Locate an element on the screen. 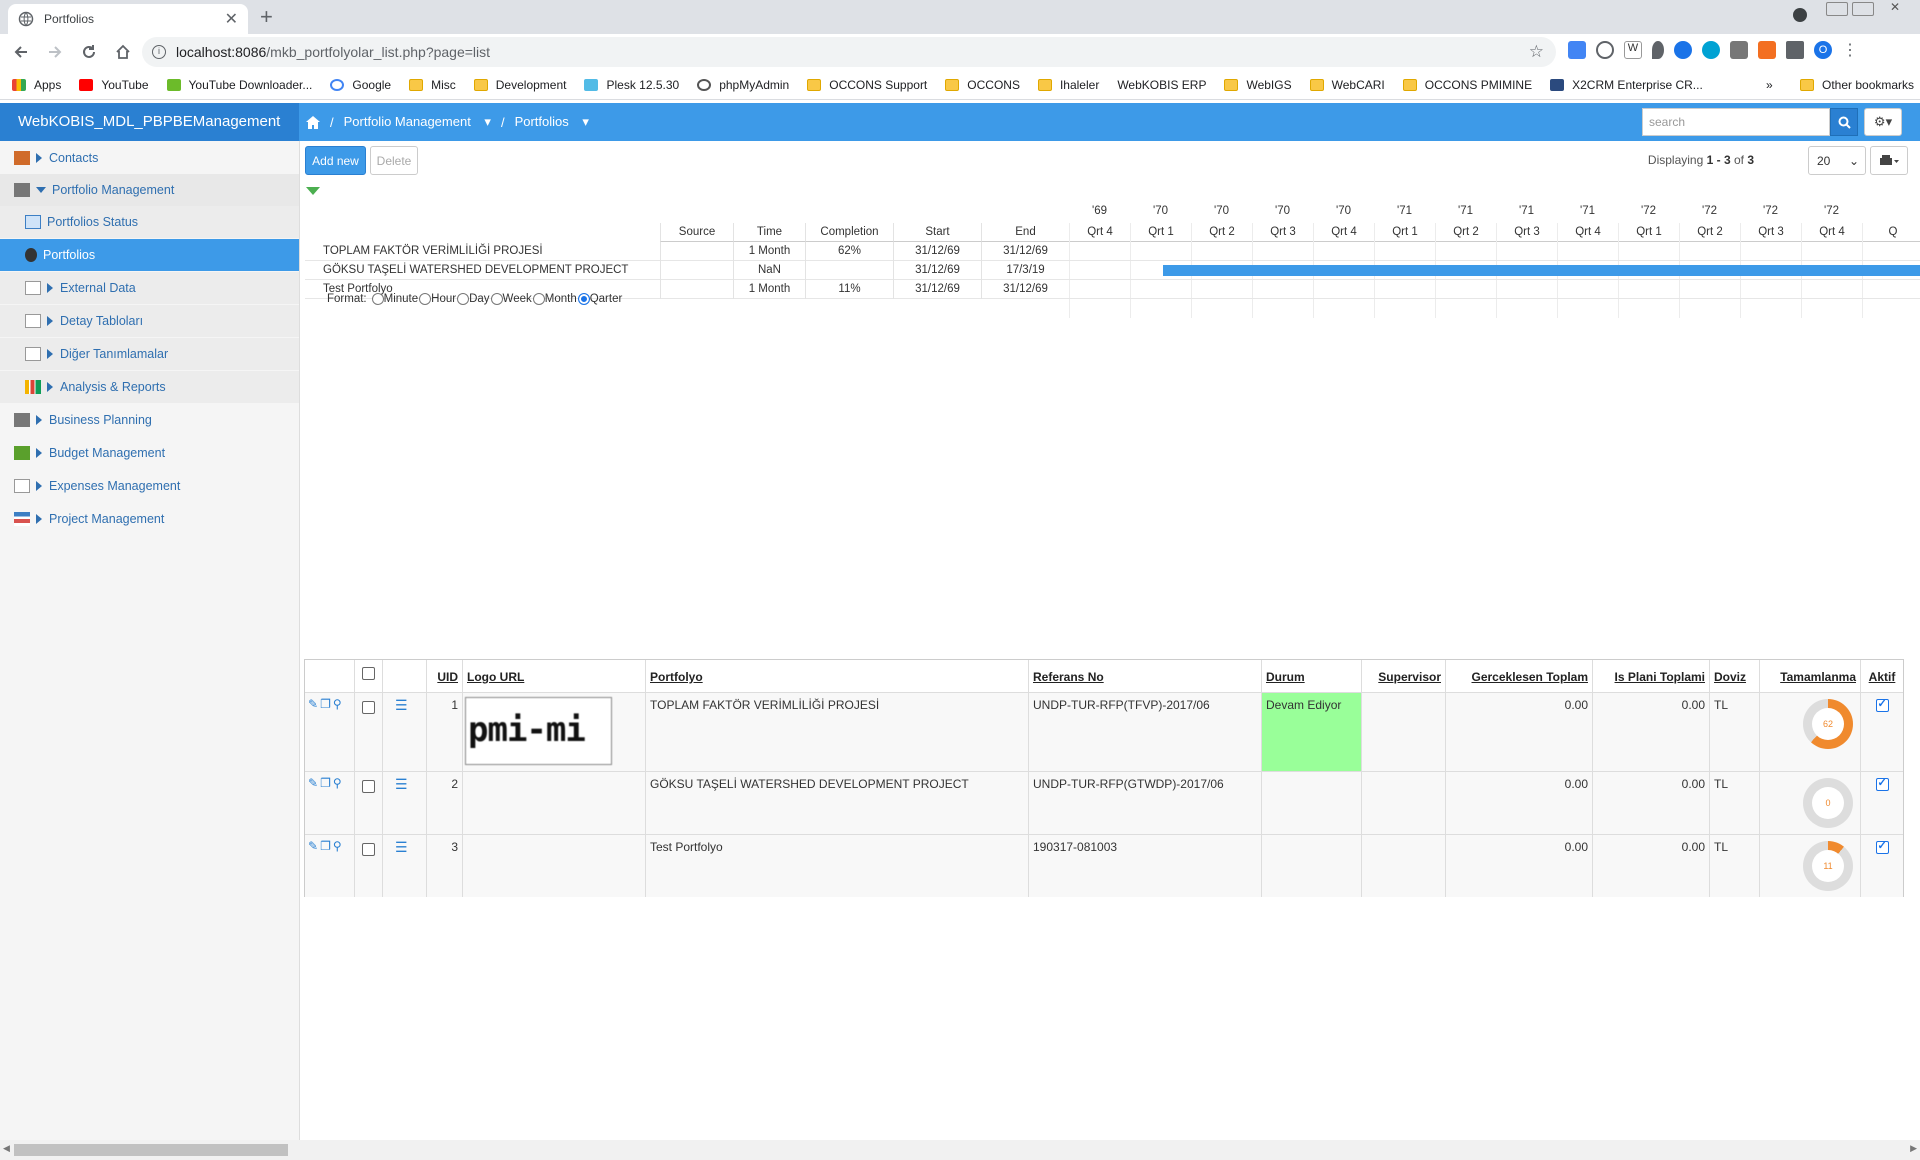 The height and width of the screenshot is (1160, 1920). sidebar-item-portfolio-management: Portfolio Management is located at coordinates (149, 190).